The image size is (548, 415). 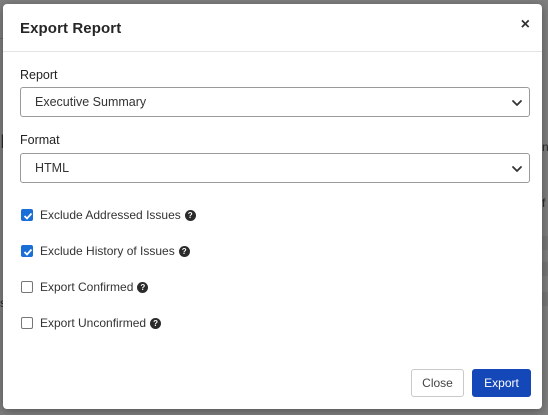 I want to click on export-confirmed-label: Export Confirmed, so click(x=87, y=287).